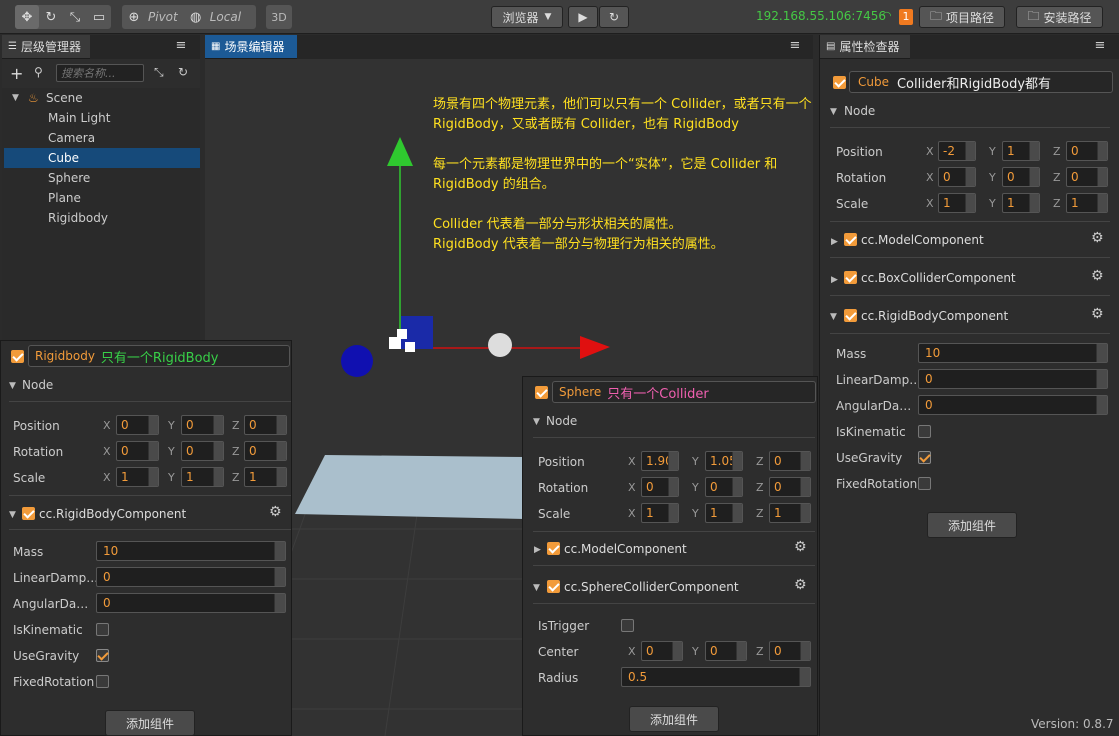  I want to click on radius-input: 0.5, so click(716, 677).